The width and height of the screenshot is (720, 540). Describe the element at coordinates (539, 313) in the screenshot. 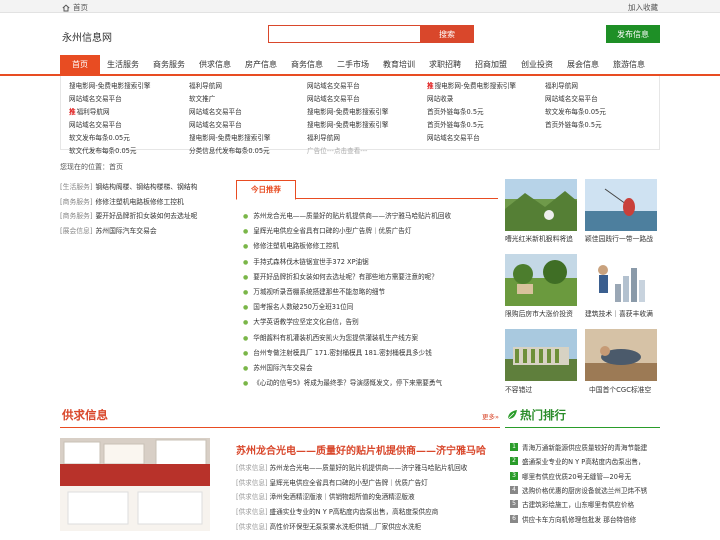

I see `thumb-caption: 限购后房市大涨价投资` at that location.